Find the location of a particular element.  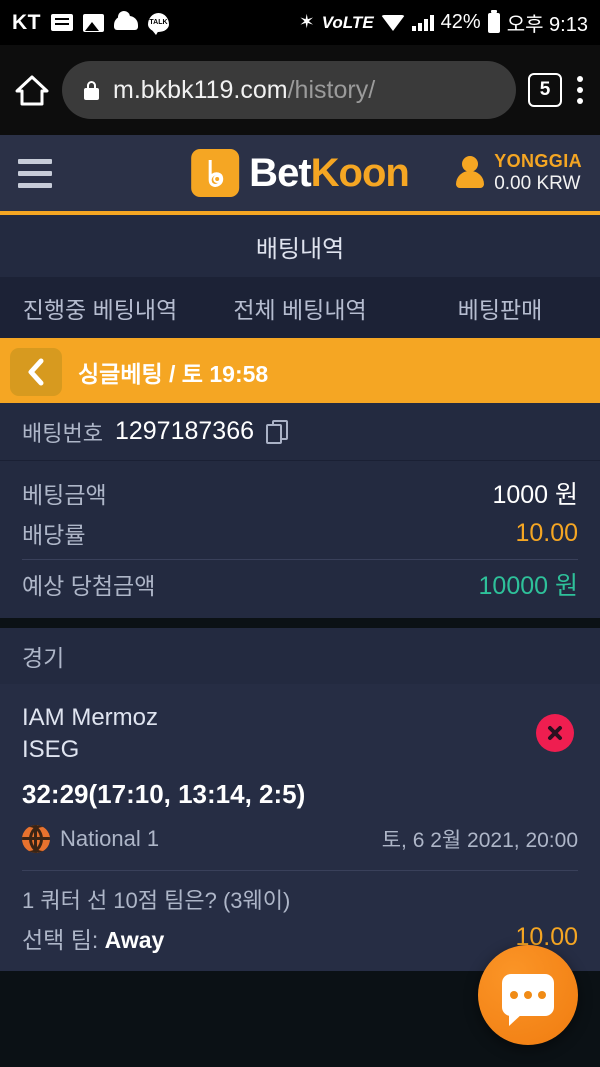

kebab-menu-icon is located at coordinates (580, 90).